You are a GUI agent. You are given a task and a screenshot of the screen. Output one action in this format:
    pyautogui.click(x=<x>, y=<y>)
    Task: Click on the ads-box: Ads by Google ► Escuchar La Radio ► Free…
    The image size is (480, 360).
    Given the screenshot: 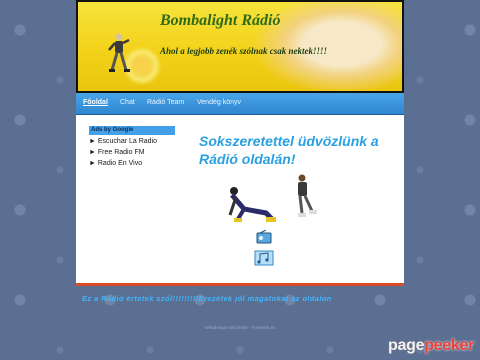 What is the action you would take?
    pyautogui.click(x=132, y=147)
    